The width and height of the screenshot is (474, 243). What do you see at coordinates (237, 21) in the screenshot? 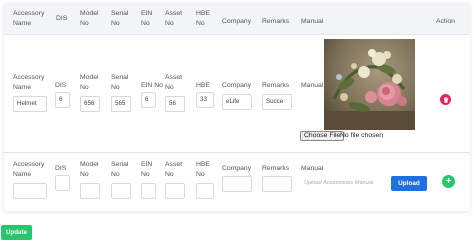
I see `header-company: Company` at bounding box center [237, 21].